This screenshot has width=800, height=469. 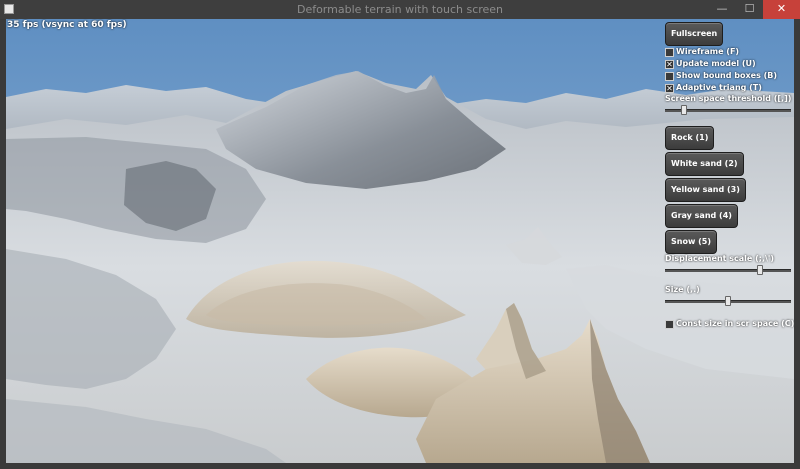 What do you see at coordinates (722, 9) in the screenshot?
I see `minimize-button: —` at bounding box center [722, 9].